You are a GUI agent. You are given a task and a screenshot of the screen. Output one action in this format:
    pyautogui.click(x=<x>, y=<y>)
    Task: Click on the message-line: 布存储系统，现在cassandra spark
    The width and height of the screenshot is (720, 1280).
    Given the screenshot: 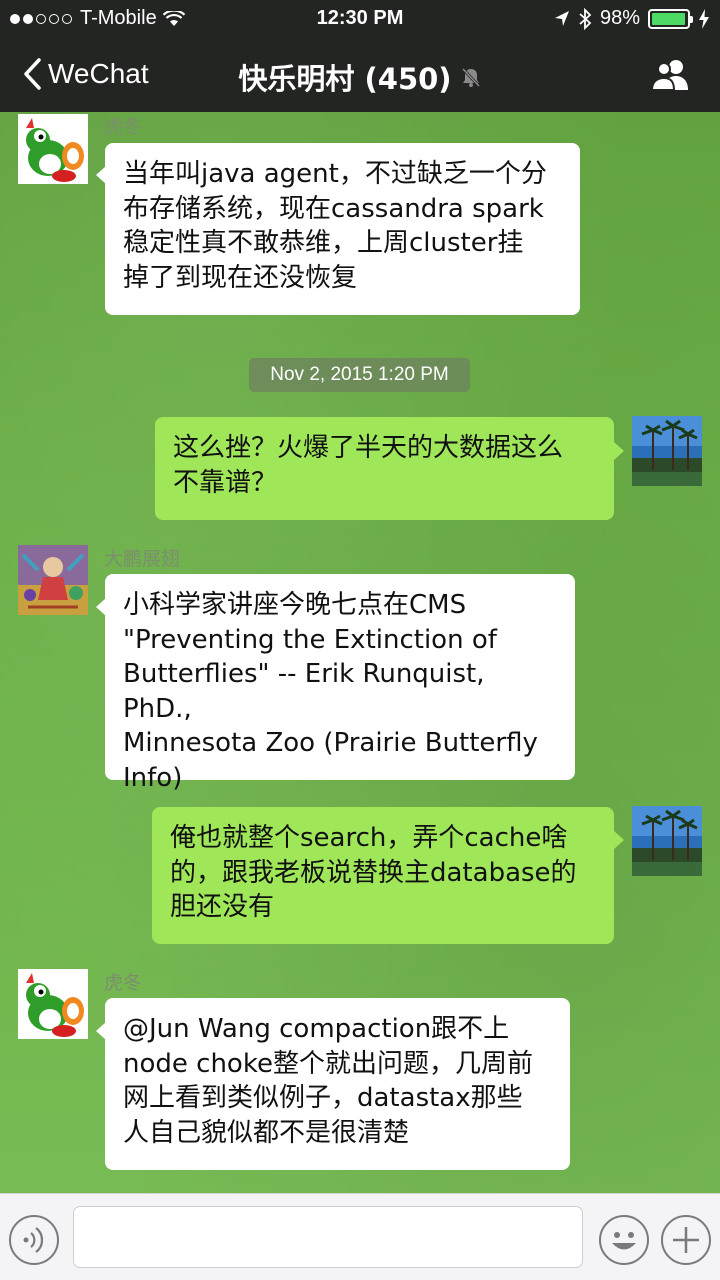 What is the action you would take?
    pyautogui.click(x=333, y=208)
    